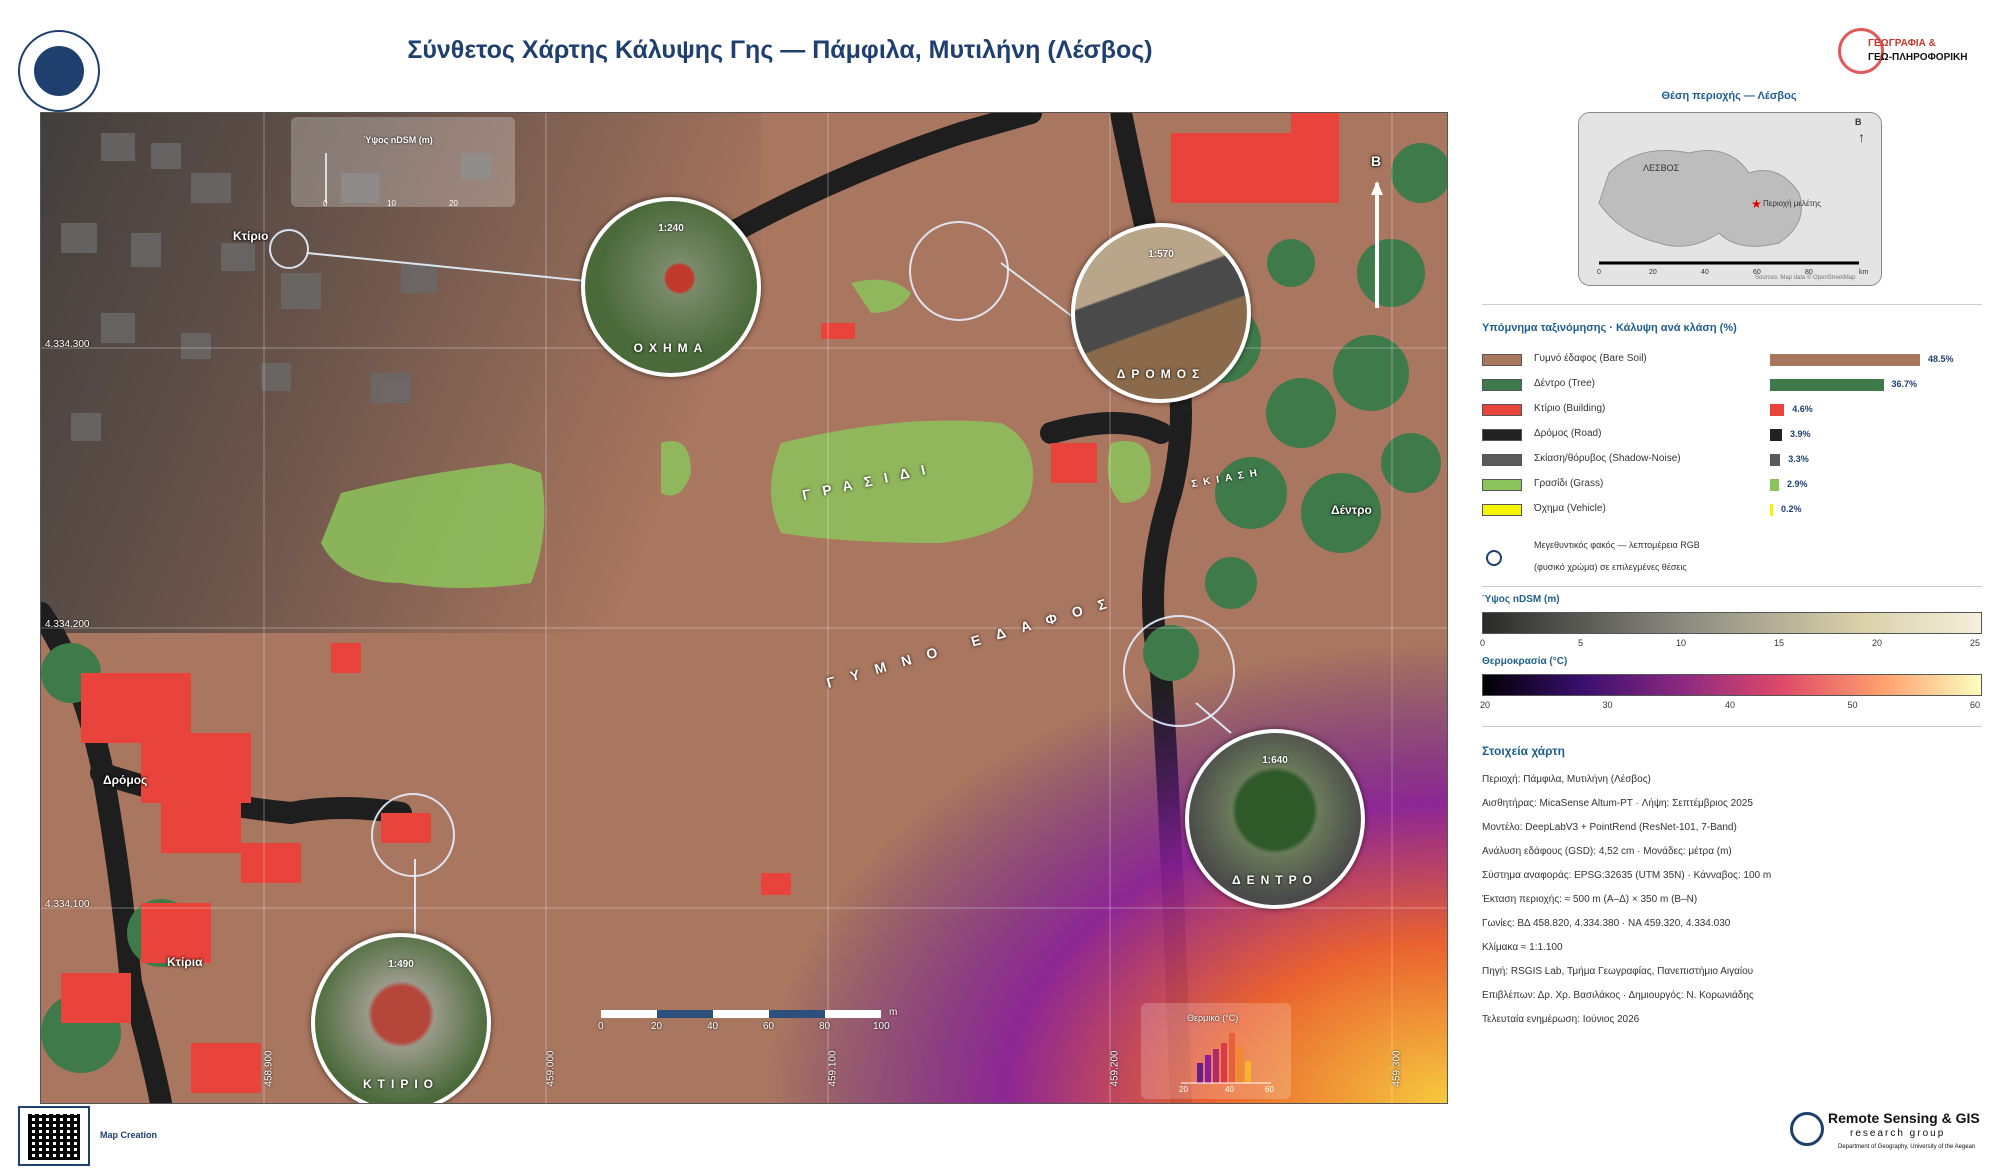  Describe the element at coordinates (1797, 484) in the screenshot. I see `legend-percent: 2.9%` at that location.